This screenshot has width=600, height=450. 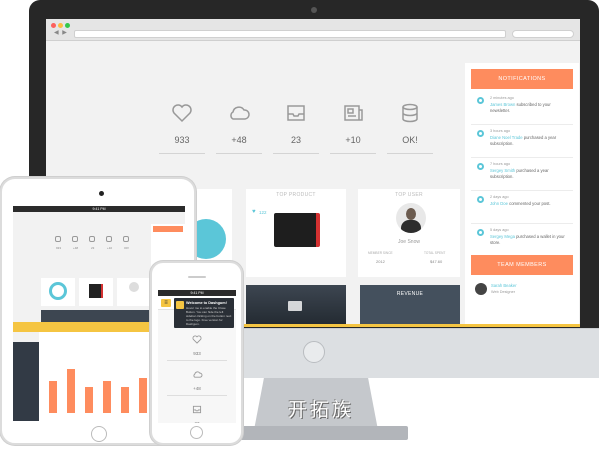 What do you see at coordinates (502, 104) in the screenshot?
I see `notification-user: James Brown` at bounding box center [502, 104].